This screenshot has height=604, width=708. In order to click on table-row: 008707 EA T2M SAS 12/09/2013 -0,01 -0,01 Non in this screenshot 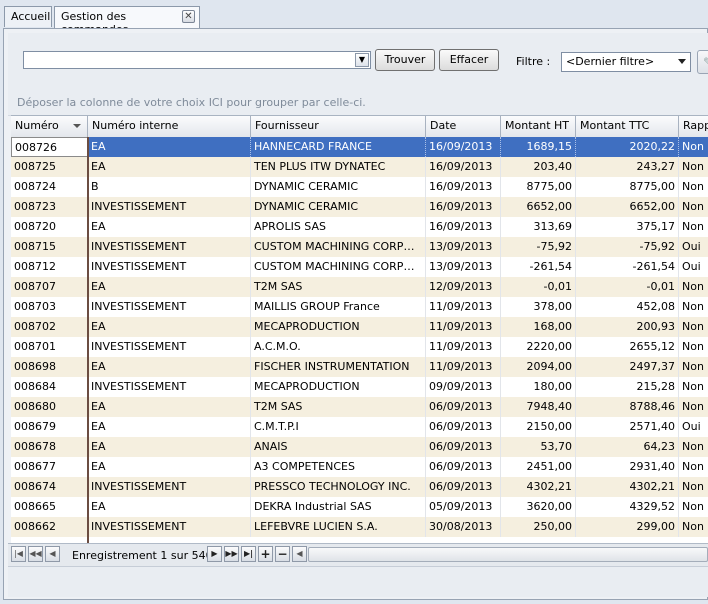, I will do `click(359, 287)`.